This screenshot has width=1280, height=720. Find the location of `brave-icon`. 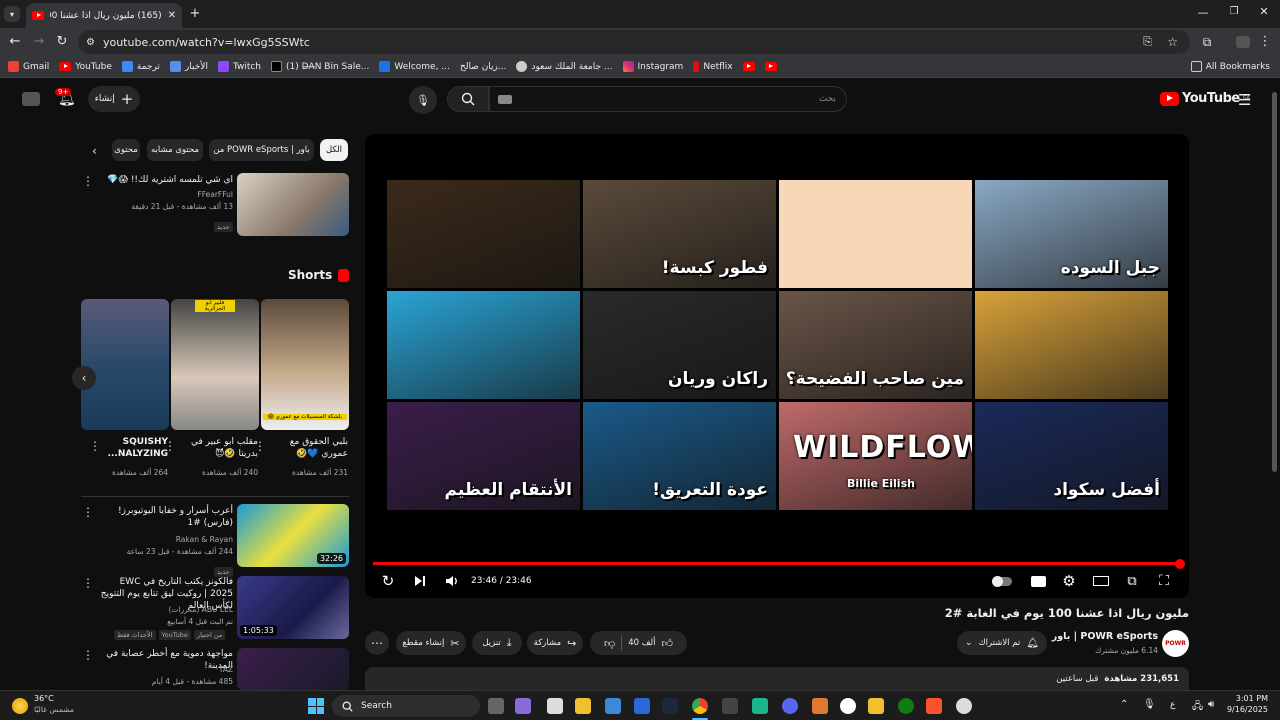

brave-icon is located at coordinates (934, 706).